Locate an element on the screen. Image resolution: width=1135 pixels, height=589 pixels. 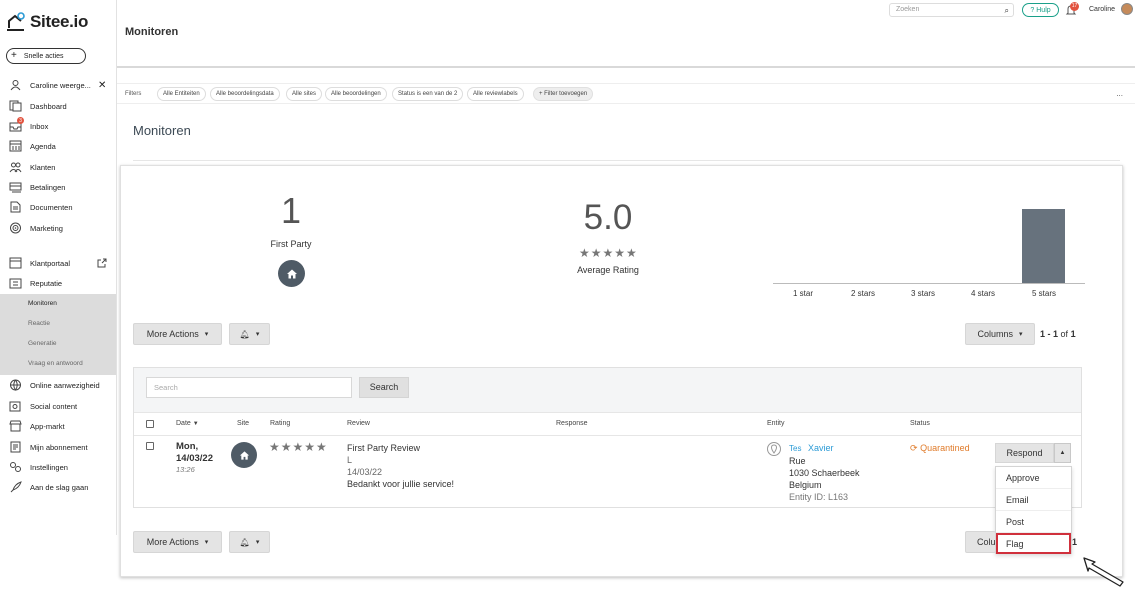
sidebar-item-social: Social content is located at coordinates (58, 406).